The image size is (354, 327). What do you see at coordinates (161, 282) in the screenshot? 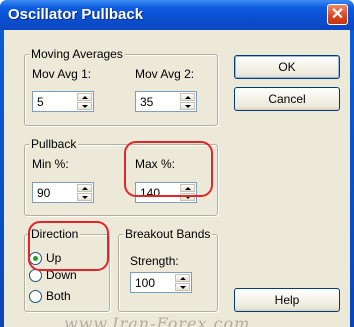
I see `strength-spinner: 100` at bounding box center [161, 282].